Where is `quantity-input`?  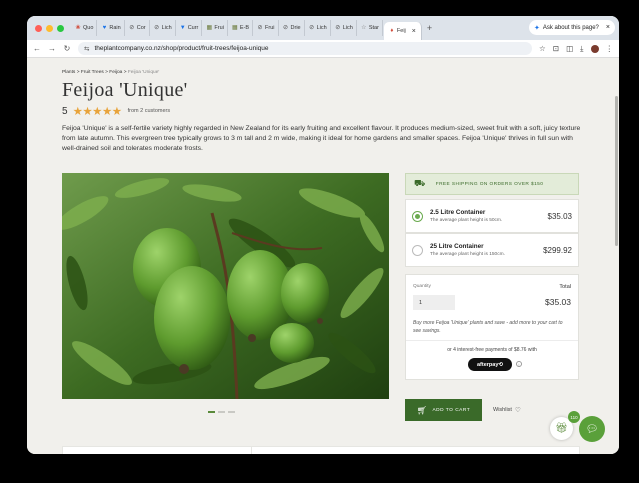
quantity-input is located at coordinates (434, 302).